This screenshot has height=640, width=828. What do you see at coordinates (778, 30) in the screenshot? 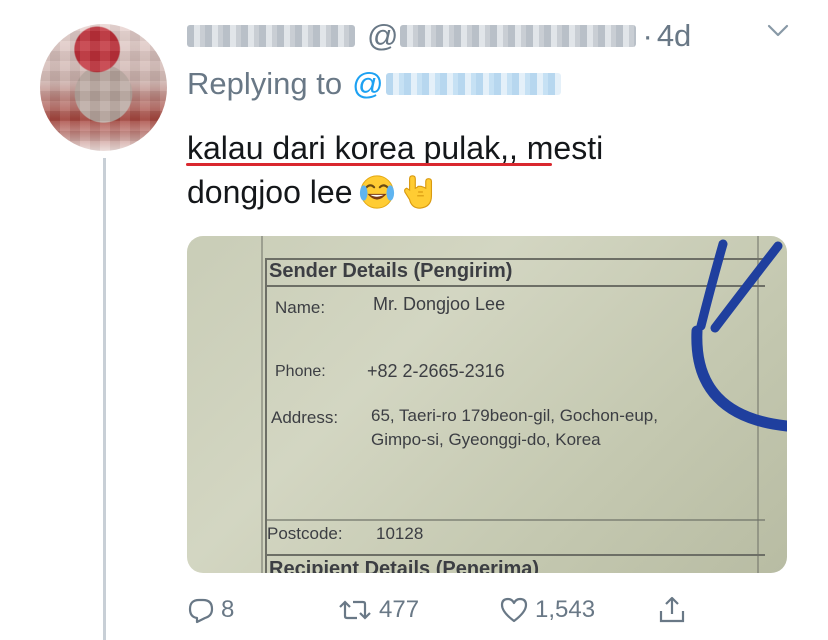
I see `chevron-down-icon` at bounding box center [778, 30].